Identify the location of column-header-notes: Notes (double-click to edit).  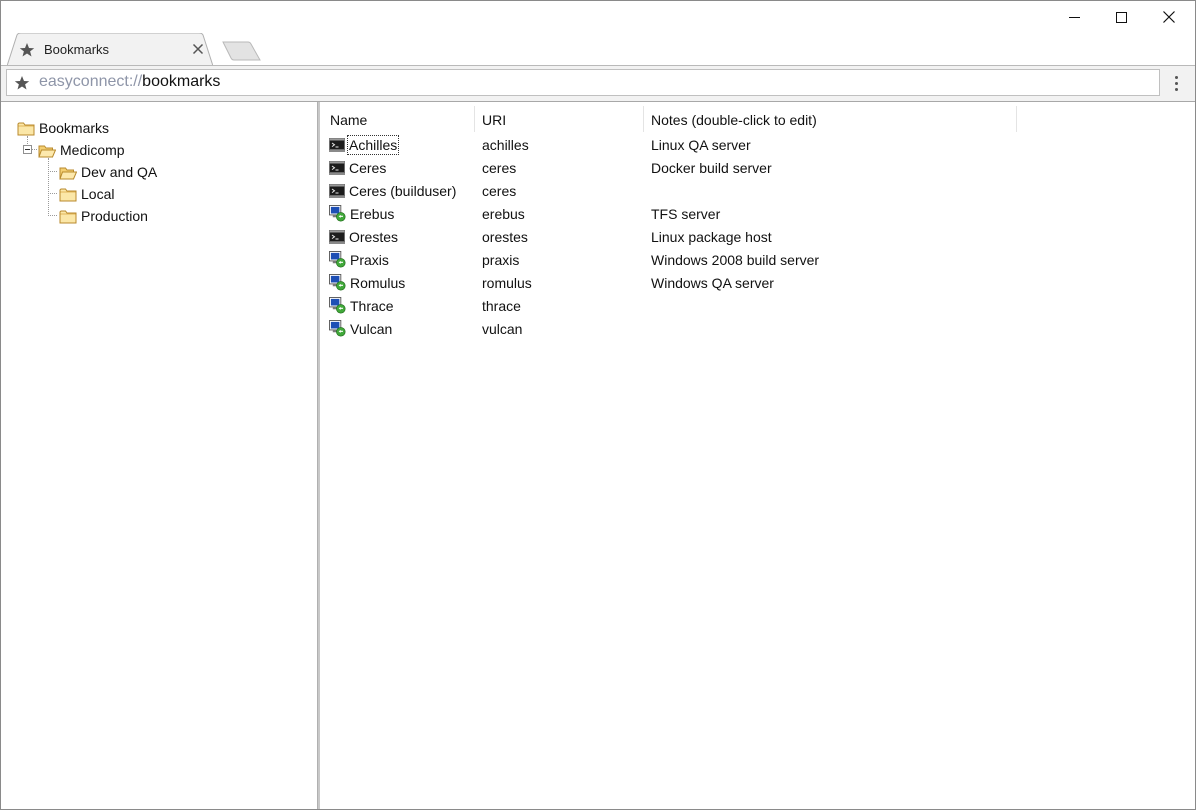
(831, 120).